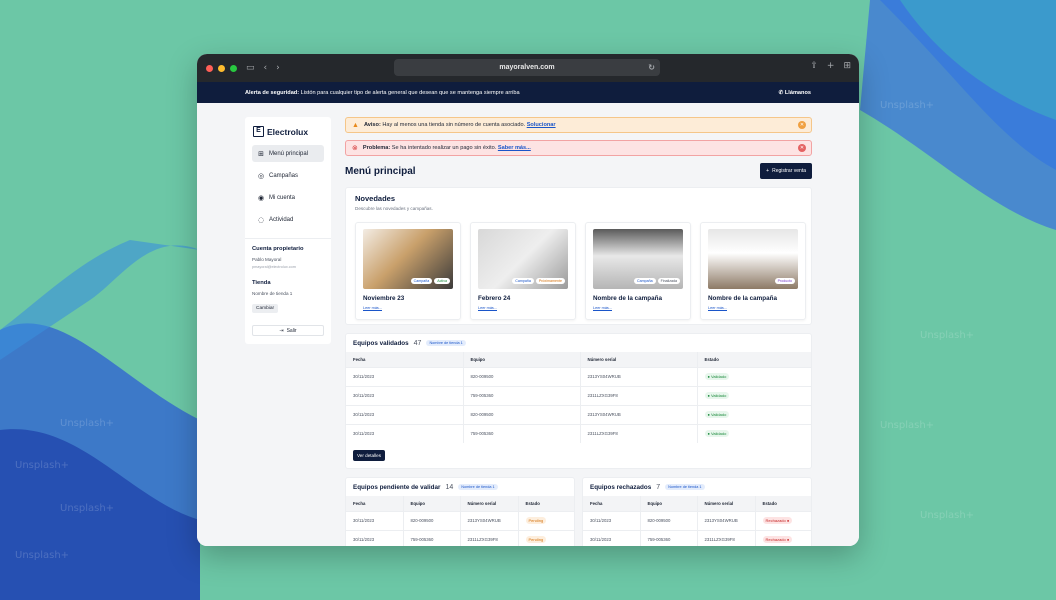 This screenshot has width=1056, height=600. Describe the element at coordinates (658, 487) in the screenshot. I see `count-value: 7` at that location.